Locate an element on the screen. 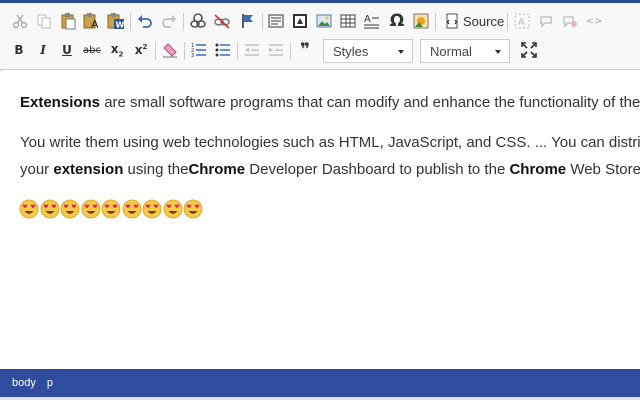  paste-word-icon: W is located at coordinates (116, 21).